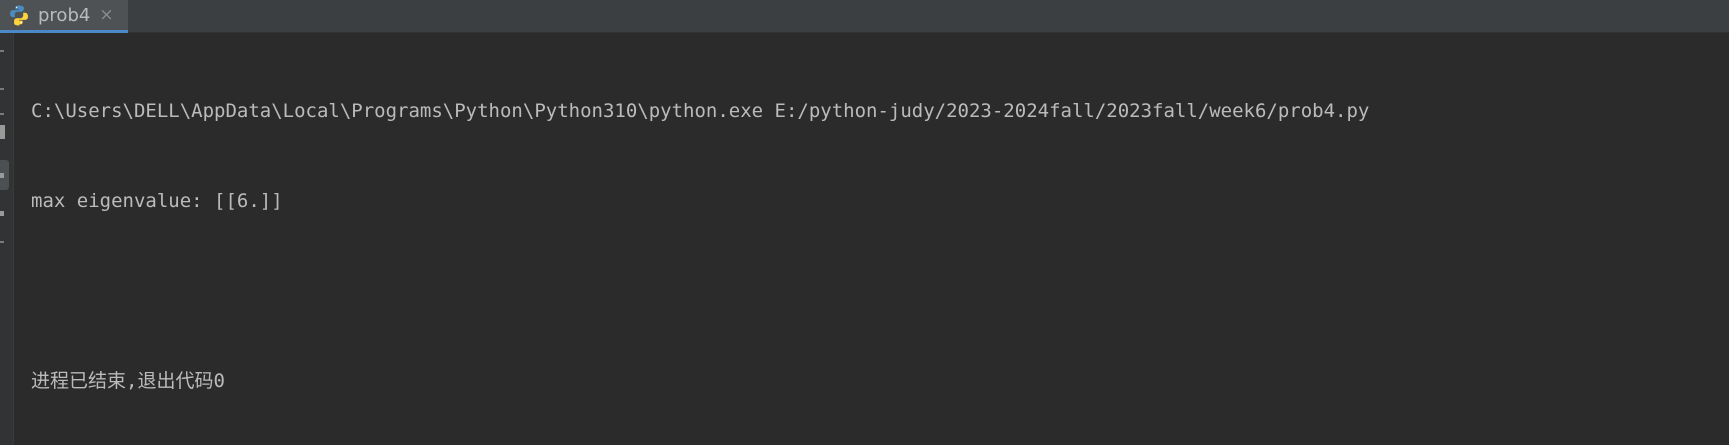  I want to click on console-output-line: max eigenvalue: [[6.]], so click(157, 201).